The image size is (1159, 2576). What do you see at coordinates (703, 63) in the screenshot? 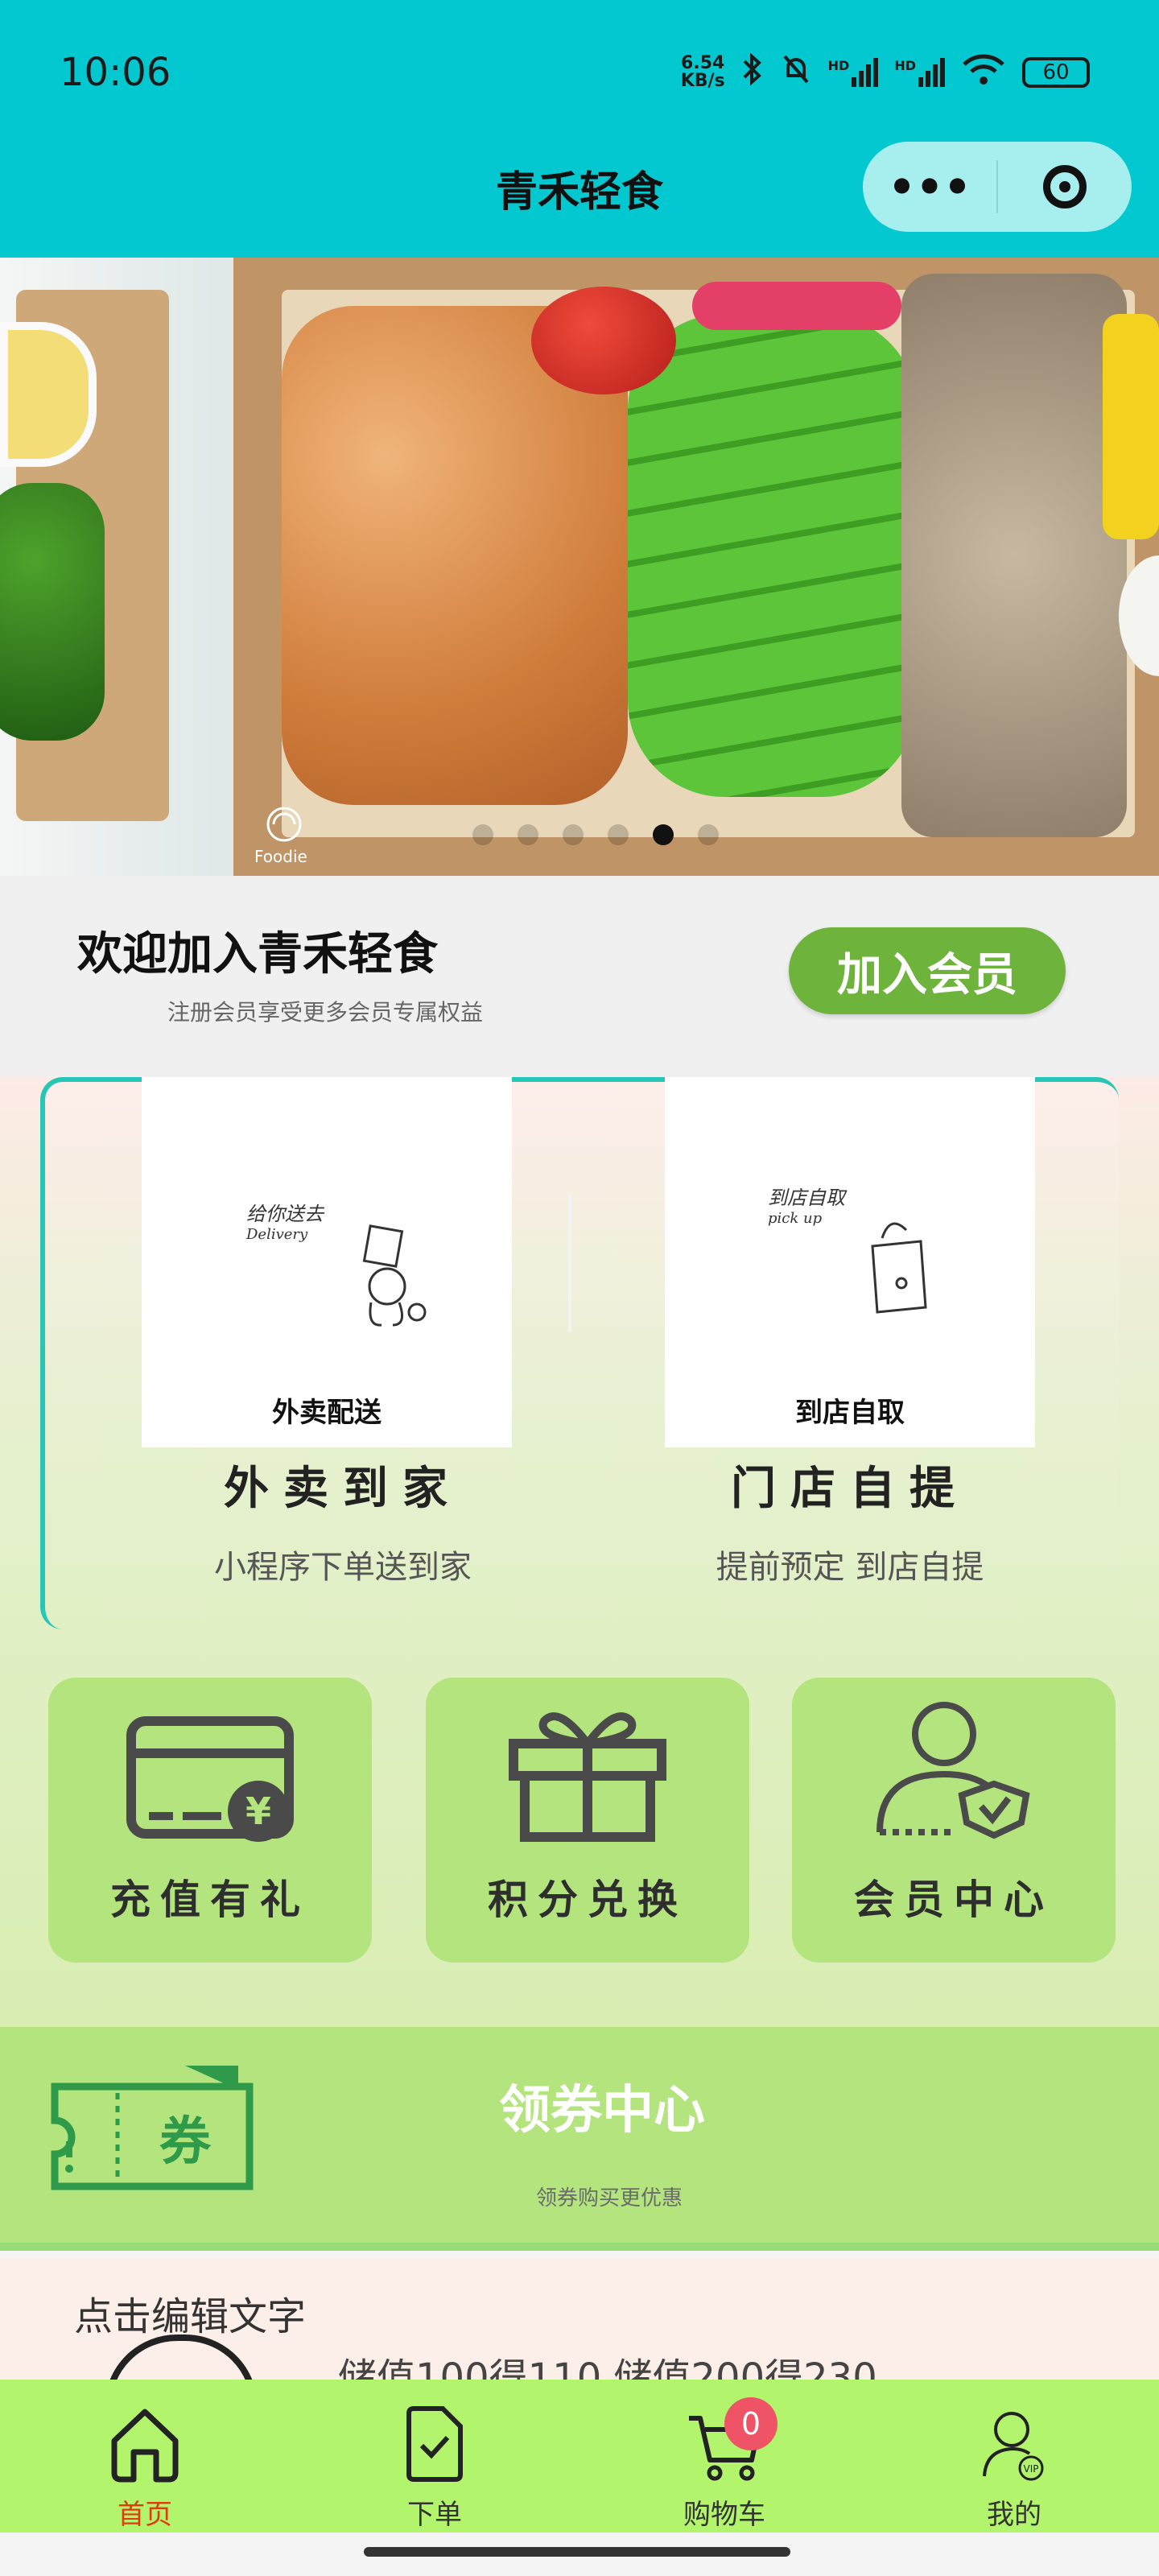
I see `network-speed-value: 6.54` at bounding box center [703, 63].